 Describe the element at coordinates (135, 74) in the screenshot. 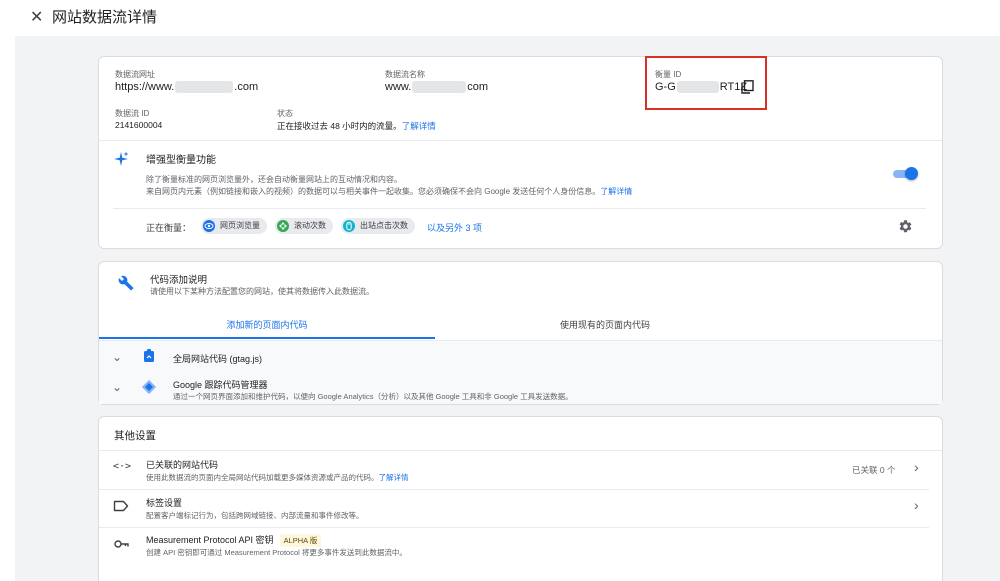

I see `stream-url-label: 数据流网址` at that location.